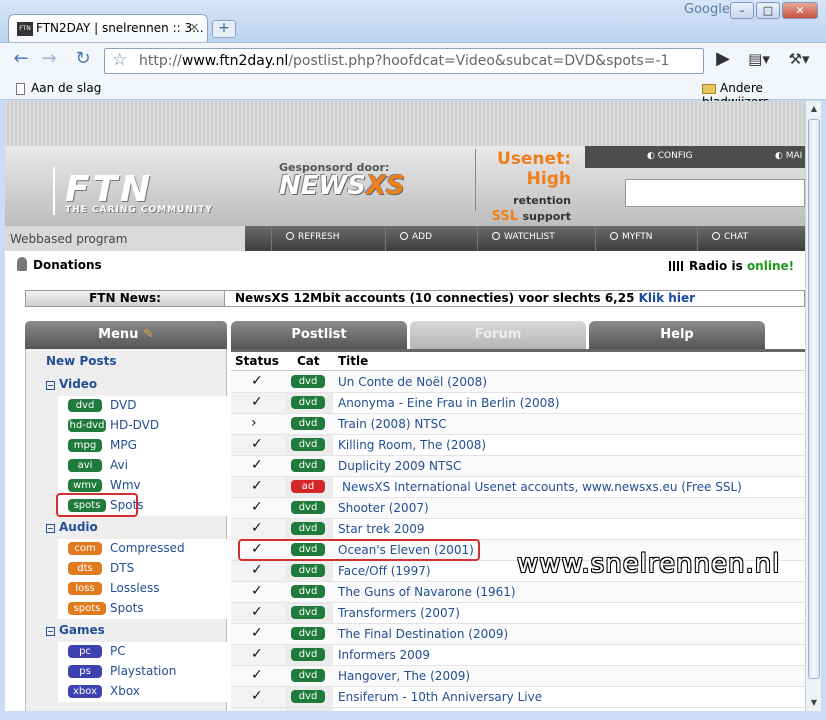 The width and height of the screenshot is (826, 720). Describe the element at coordinates (72, 527) in the screenshot. I see `section-audio: − Audio` at that location.